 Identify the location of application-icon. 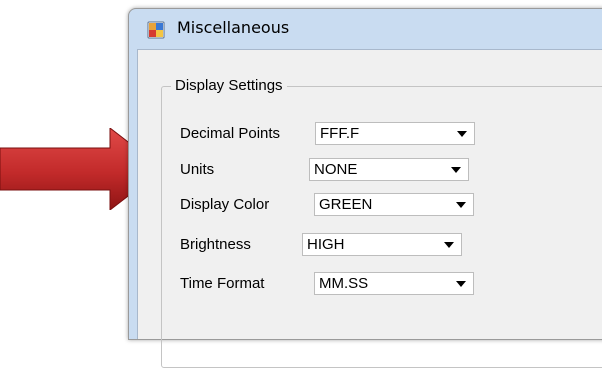
(156, 30).